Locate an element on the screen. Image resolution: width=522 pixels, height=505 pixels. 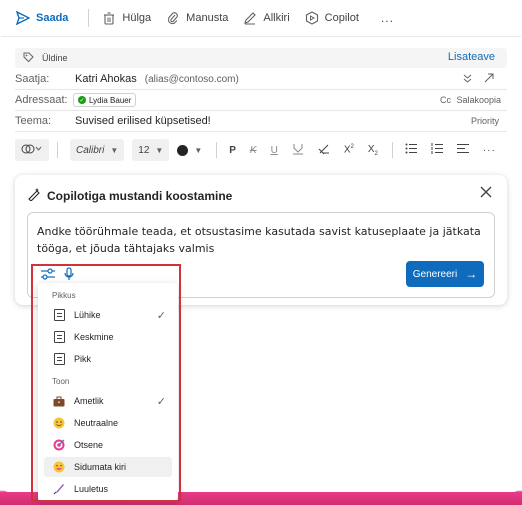
paperclip-icon is located at coordinates (173, 18).